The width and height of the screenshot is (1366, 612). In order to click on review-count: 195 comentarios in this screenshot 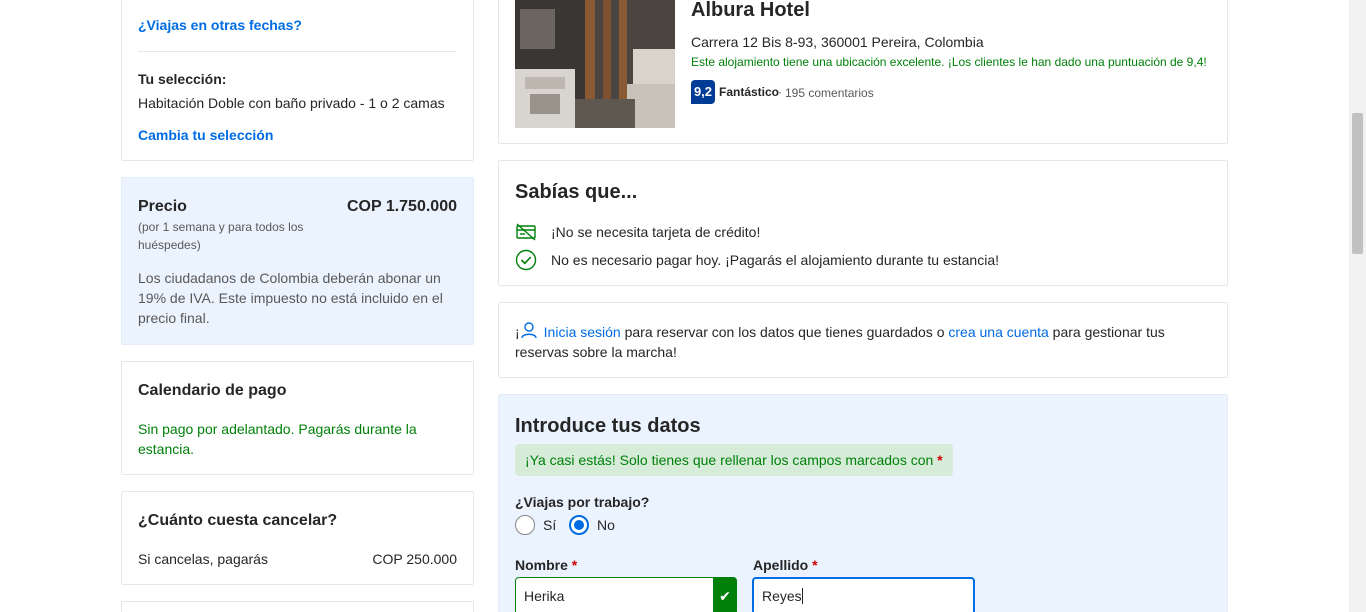, I will do `click(829, 93)`.